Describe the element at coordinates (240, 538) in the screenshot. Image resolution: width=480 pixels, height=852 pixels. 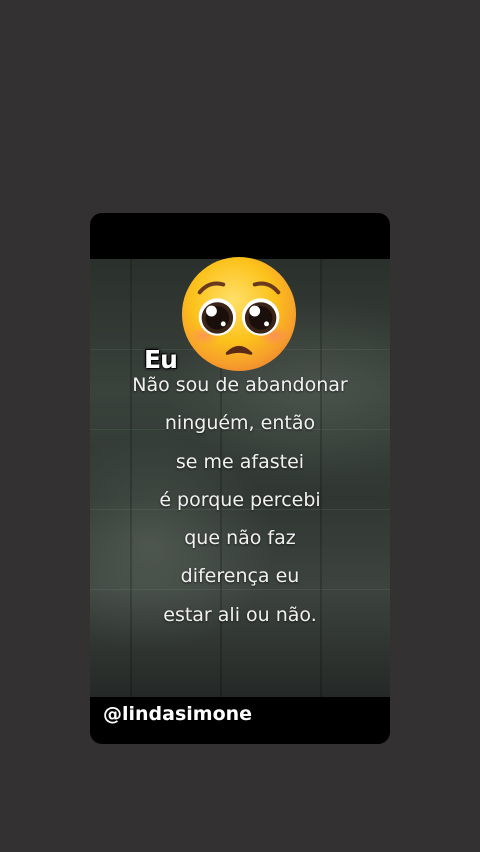
I see `quote-line: que não faz` at that location.